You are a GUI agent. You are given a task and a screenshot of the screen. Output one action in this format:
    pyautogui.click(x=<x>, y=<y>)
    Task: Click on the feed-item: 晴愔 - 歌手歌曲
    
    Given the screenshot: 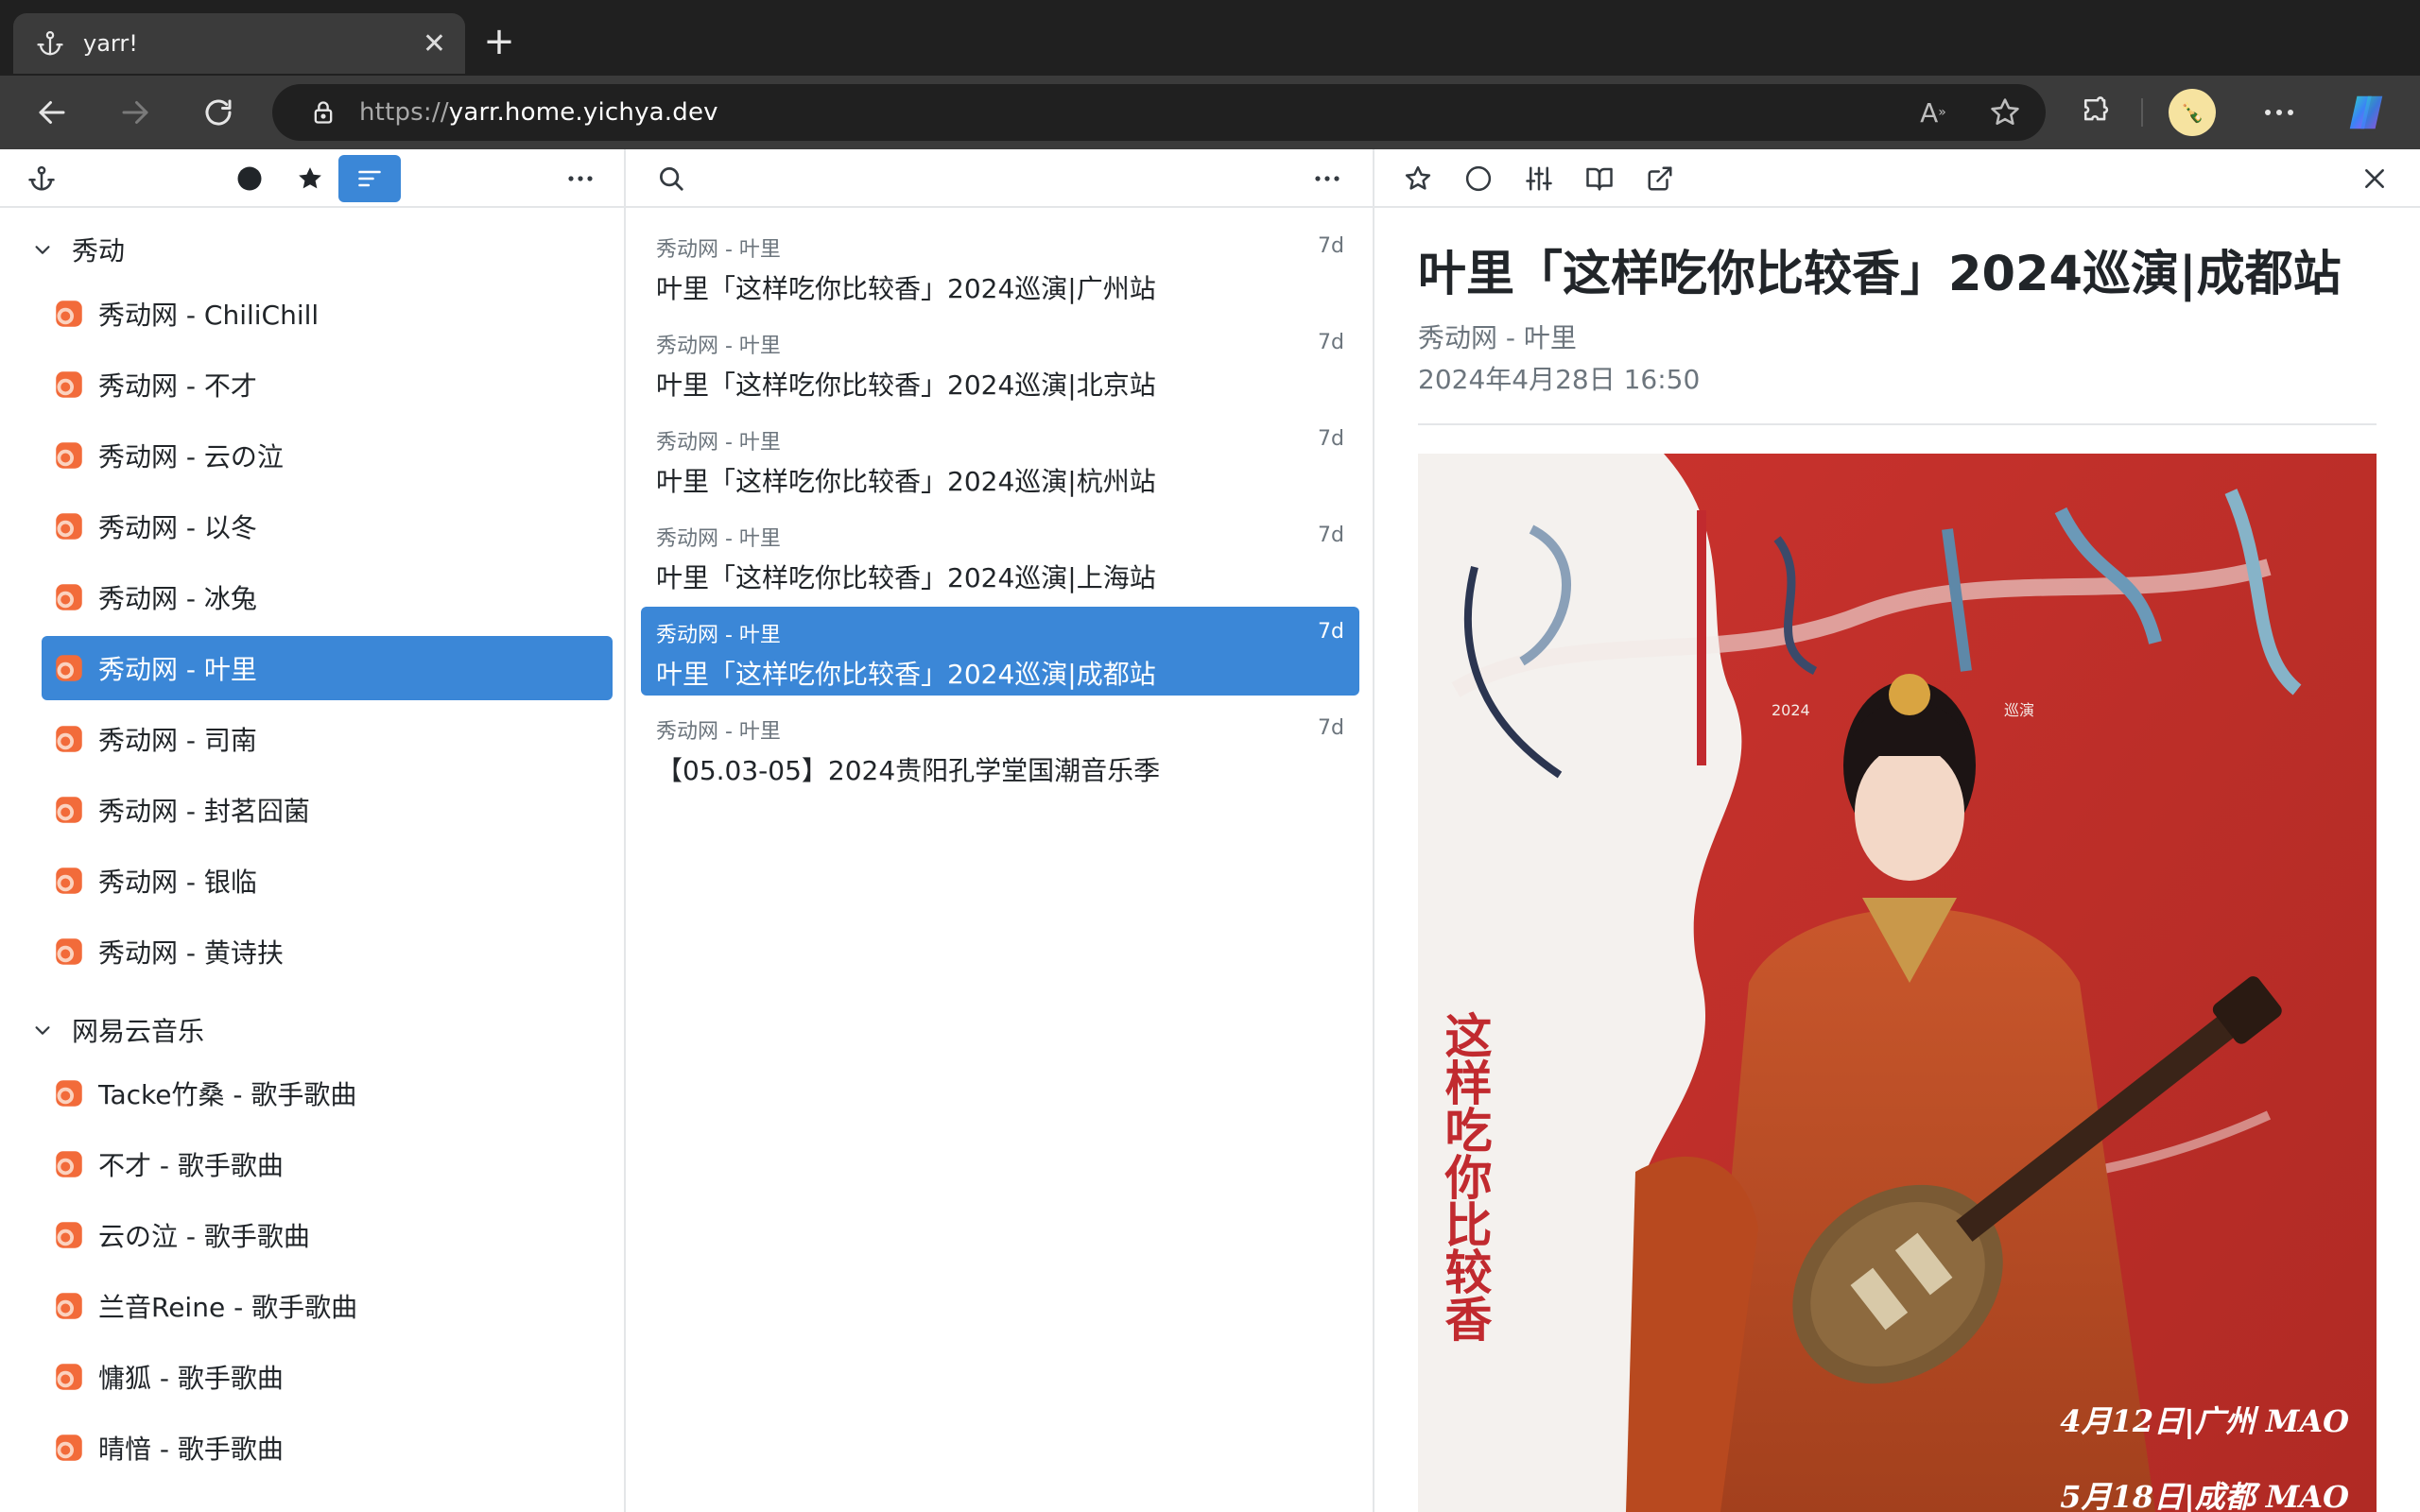 What is the action you would take?
    pyautogui.click(x=327, y=1448)
    